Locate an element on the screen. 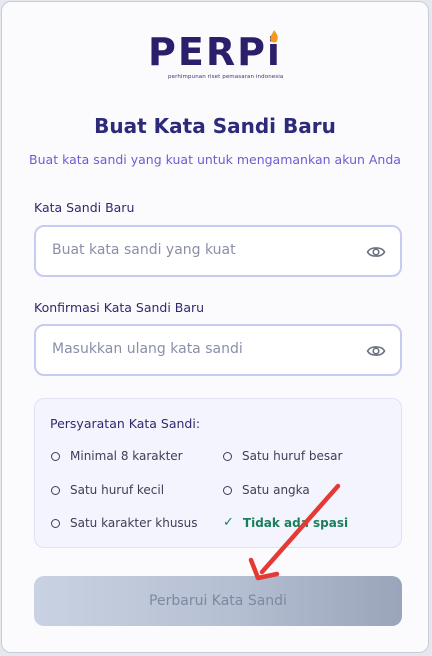 This screenshot has width=432, height=656. requirement-label: Satu huruf kecil is located at coordinates (117, 490).